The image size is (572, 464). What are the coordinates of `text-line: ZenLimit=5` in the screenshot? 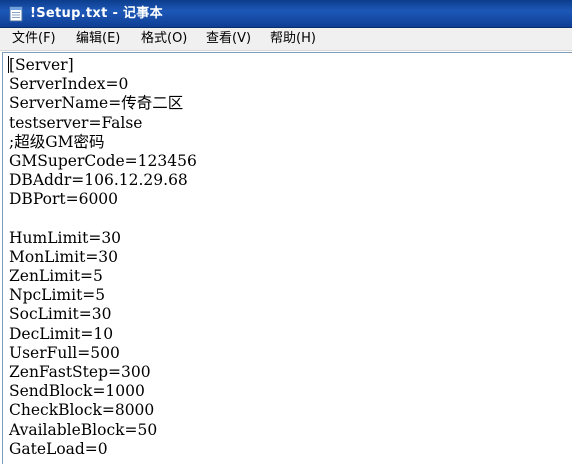 It's located at (56, 276).